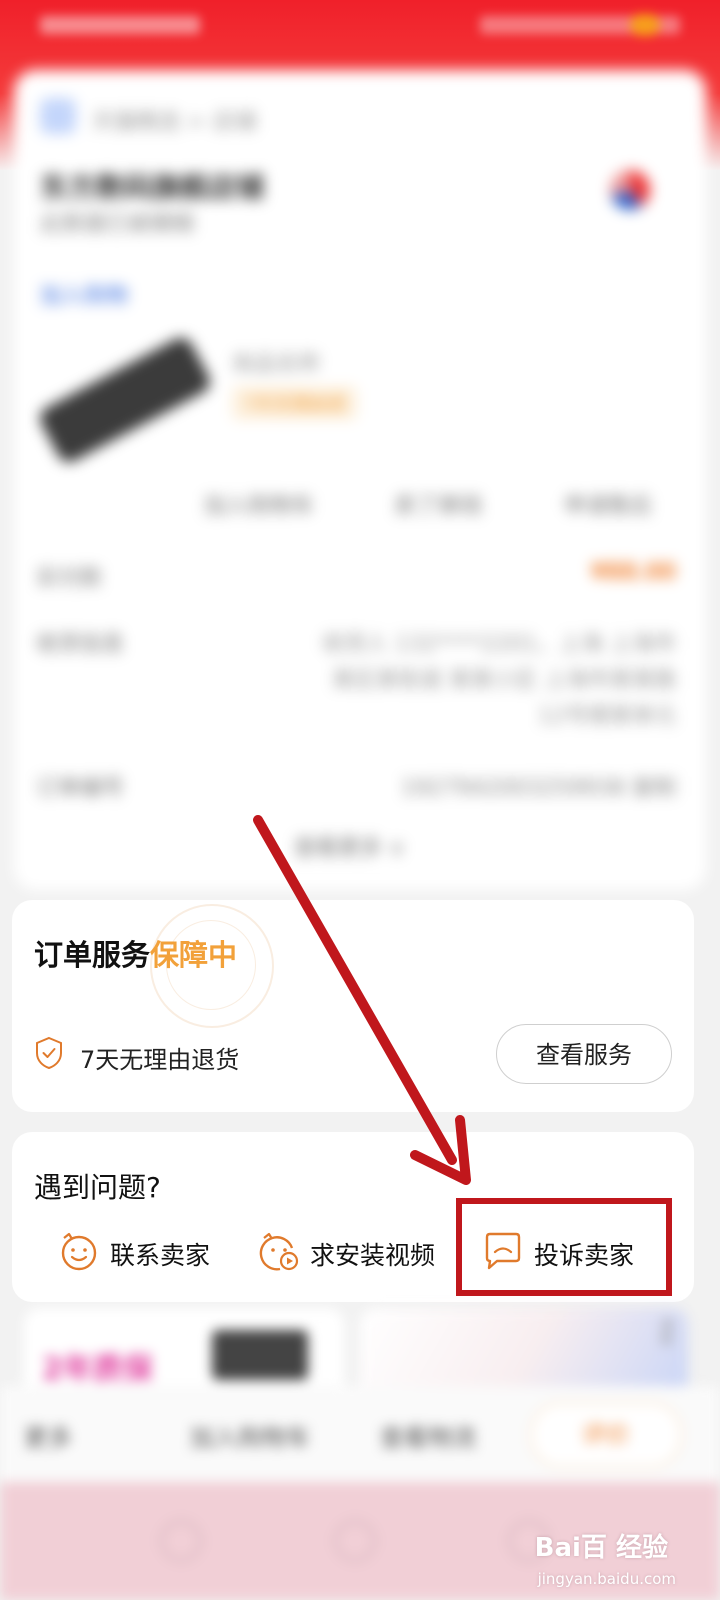 Image resolution: width=720 pixels, height=1600 pixels. Describe the element at coordinates (80, 788) in the screenshot. I see `order-number-label: 订单编号` at that location.